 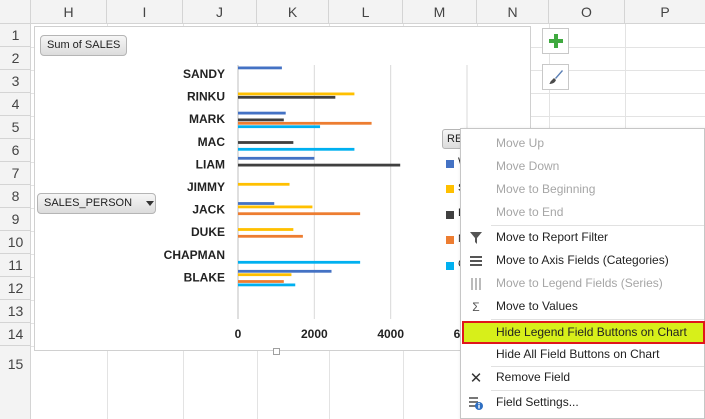 I want to click on column-header-p: P, so click(x=665, y=12).